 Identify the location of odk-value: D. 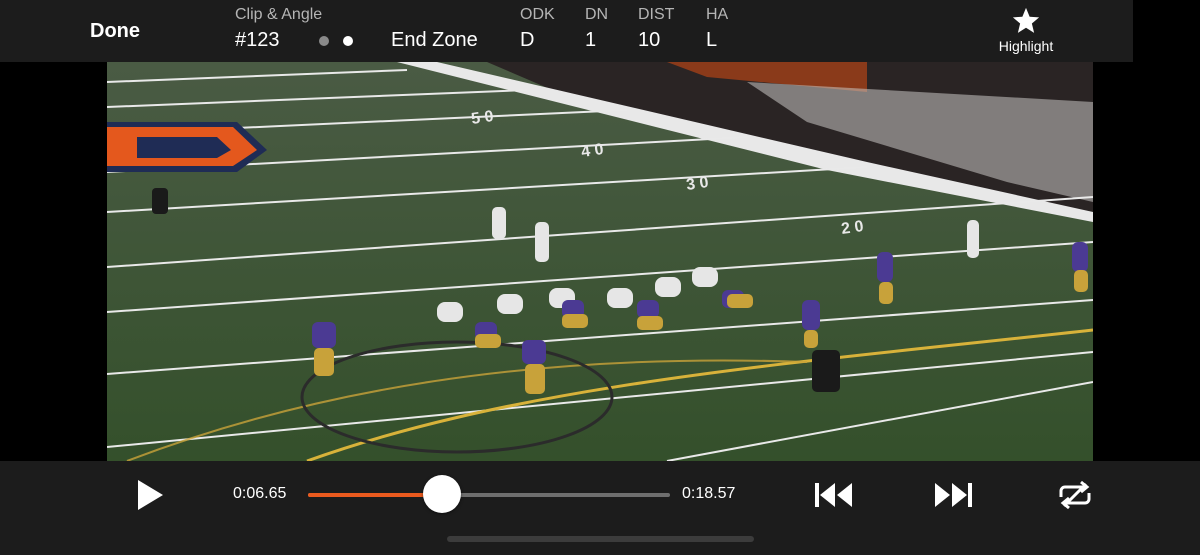
(527, 40).